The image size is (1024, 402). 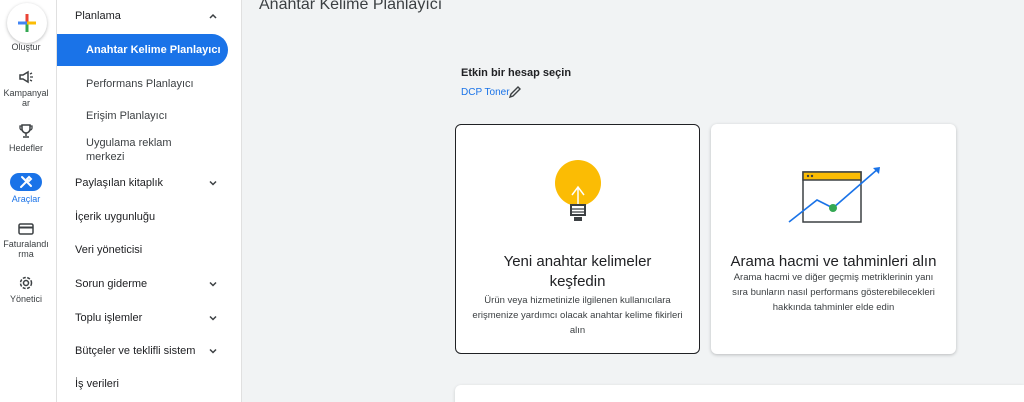 I want to click on create-label: Oluştur, so click(x=26, y=47).